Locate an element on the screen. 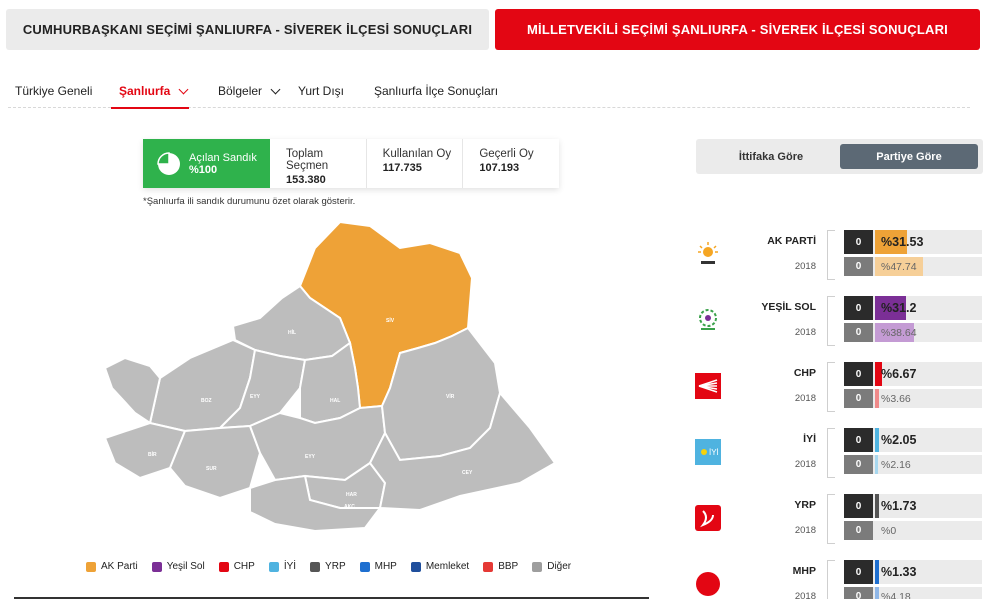 The height and width of the screenshot is (599, 1000). nav-turkiye-geneli: Türkiye Geneli is located at coordinates (53, 91).